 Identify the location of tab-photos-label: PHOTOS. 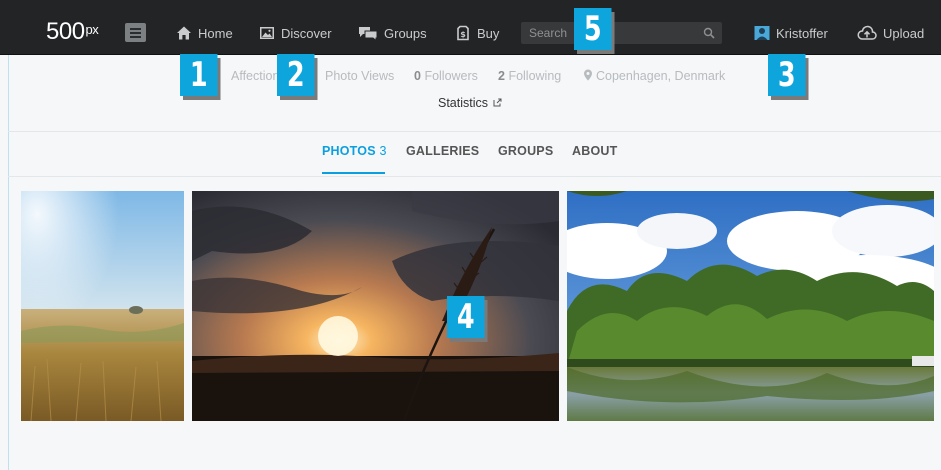
(349, 151).